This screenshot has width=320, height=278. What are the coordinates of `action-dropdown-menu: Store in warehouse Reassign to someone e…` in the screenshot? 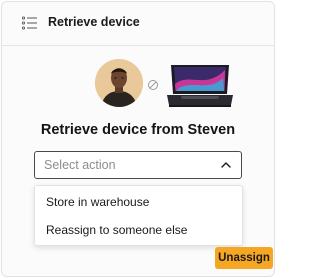 It's located at (138, 215).